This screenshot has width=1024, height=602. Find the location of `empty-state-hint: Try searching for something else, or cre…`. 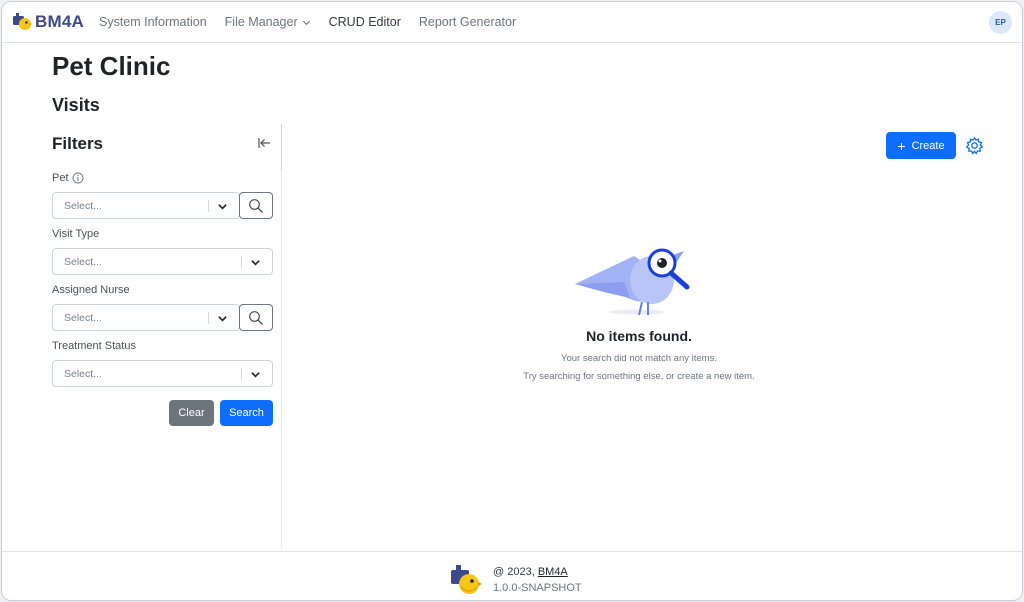

empty-state-hint: Try searching for something else, or cre… is located at coordinates (639, 376).